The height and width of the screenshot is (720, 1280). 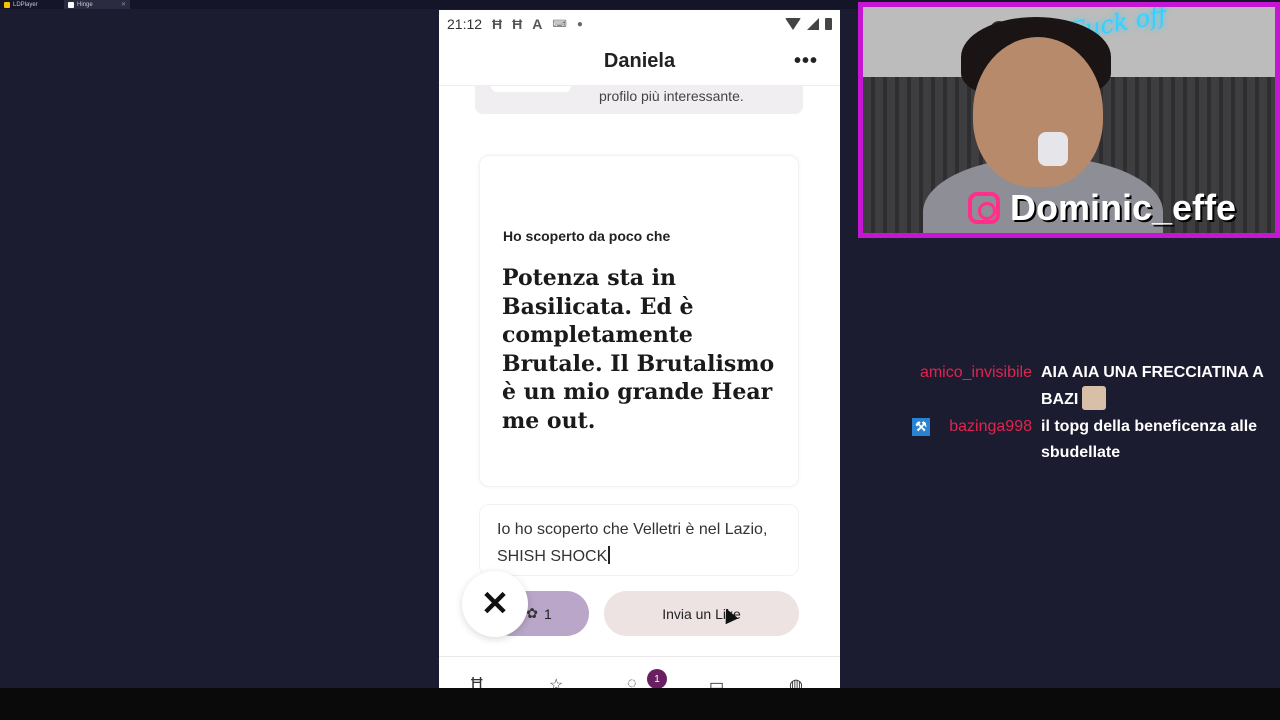 I want to click on face-emote-icon, so click(x=1094, y=398).